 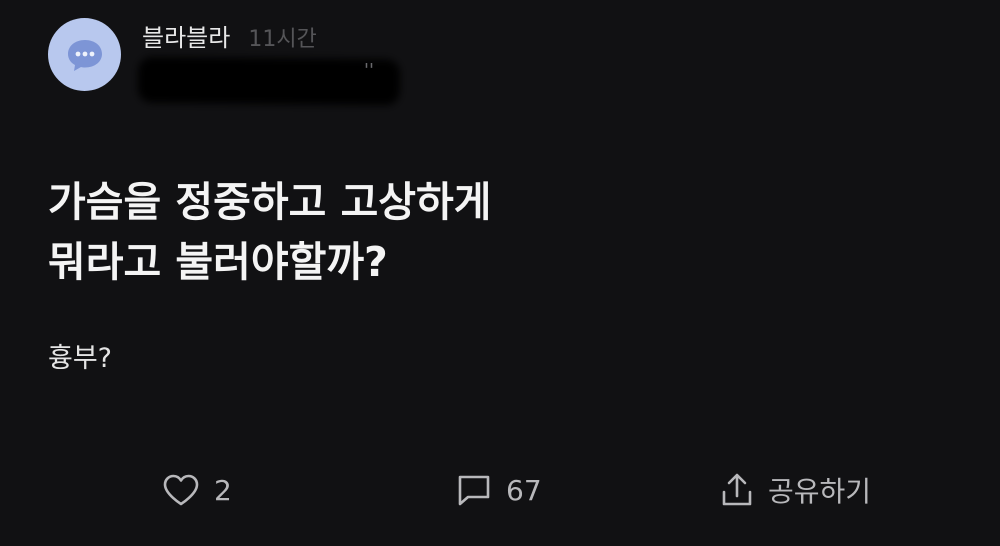 I want to click on share-icon, so click(x=737, y=489).